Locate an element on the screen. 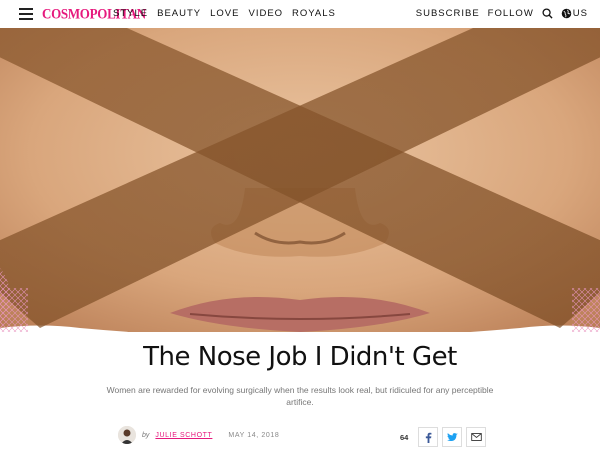 The width and height of the screenshot is (600, 455). search-icon is located at coordinates (547, 13).